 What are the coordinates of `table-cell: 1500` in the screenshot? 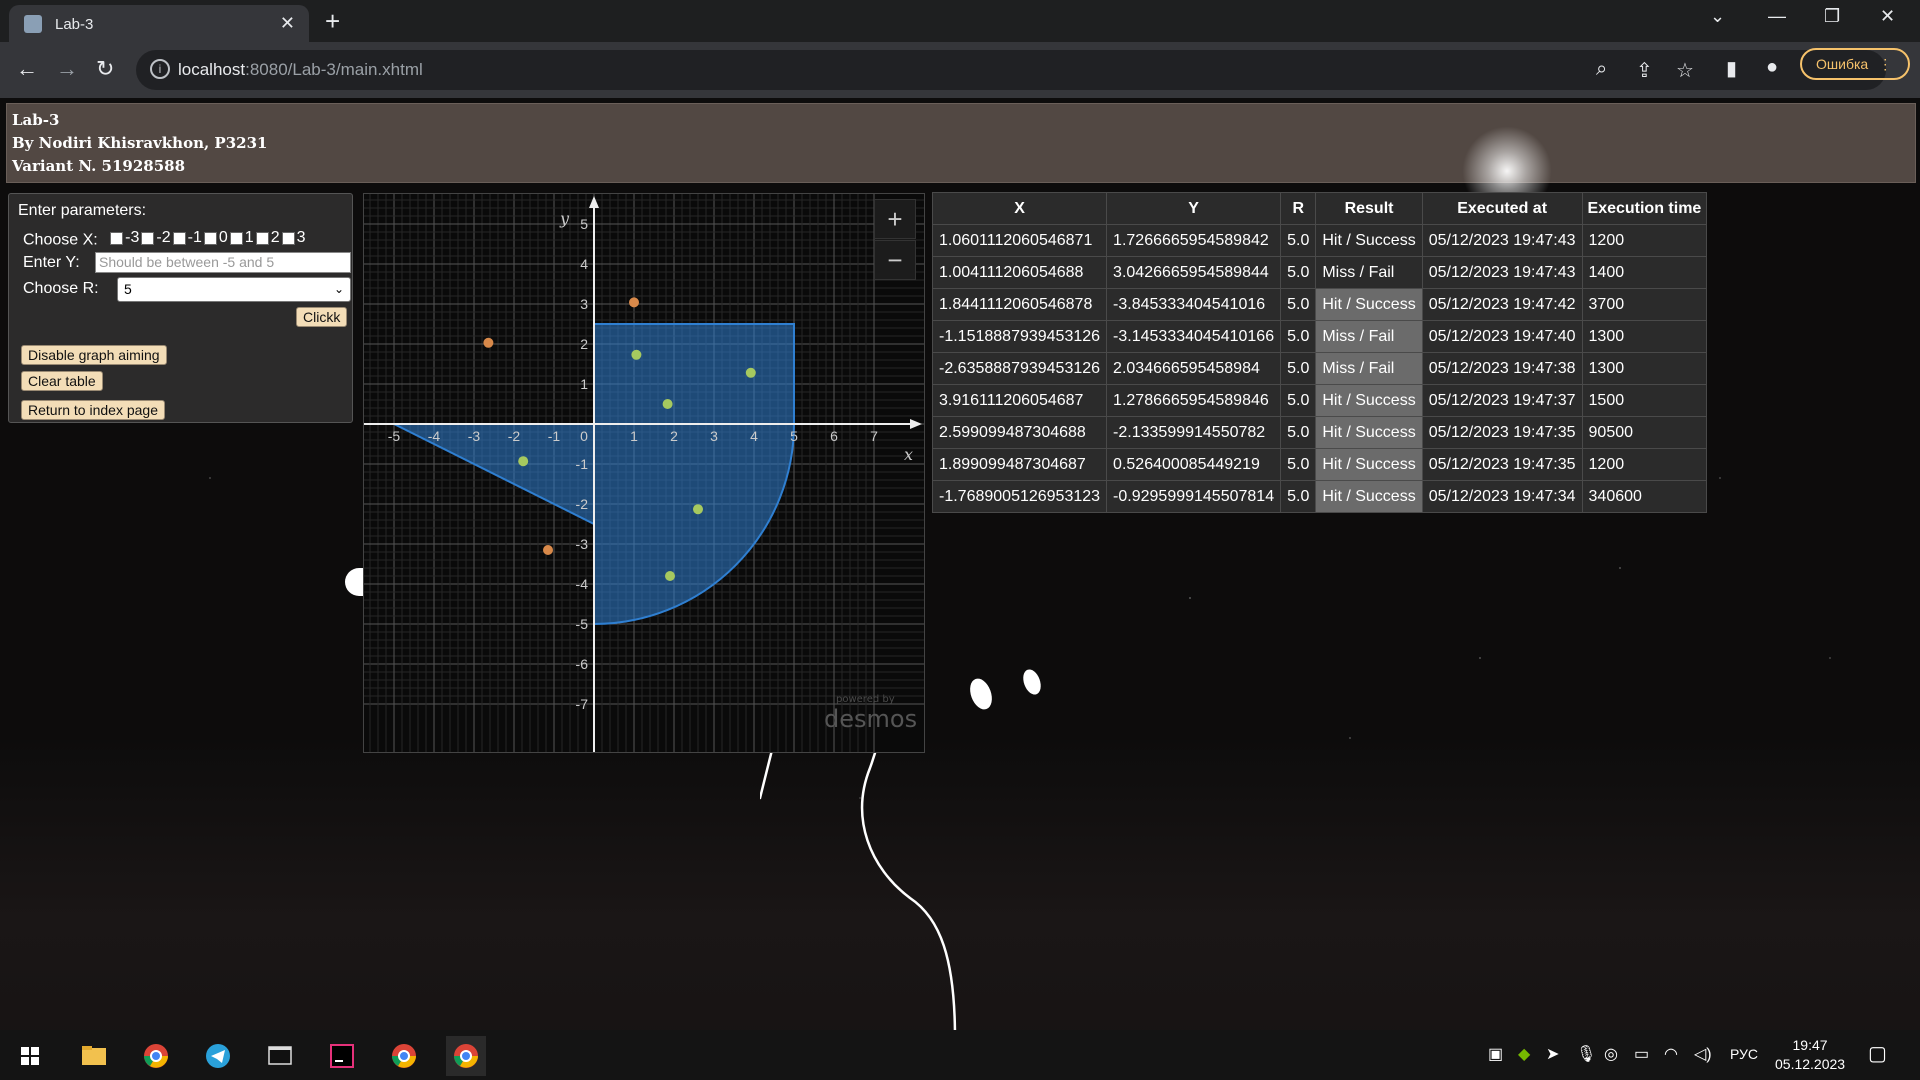 It's located at (1644, 400).